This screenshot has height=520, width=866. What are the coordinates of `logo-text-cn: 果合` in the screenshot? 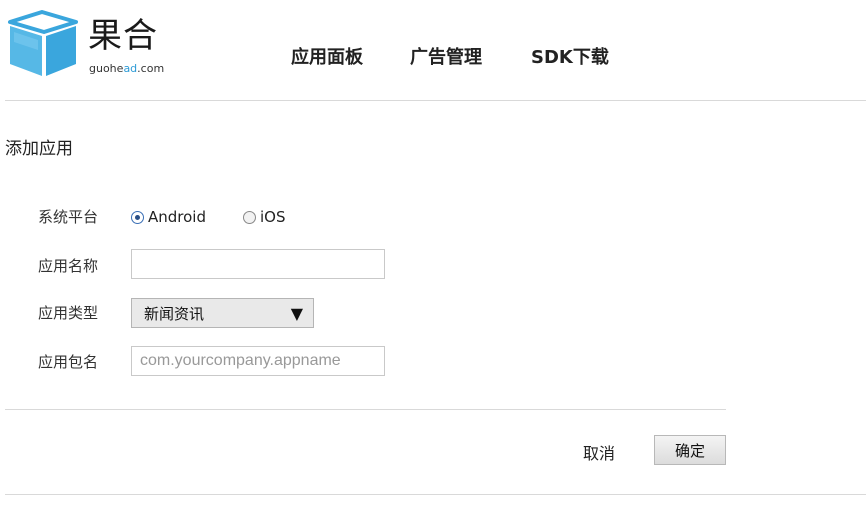 It's located at (123, 36).